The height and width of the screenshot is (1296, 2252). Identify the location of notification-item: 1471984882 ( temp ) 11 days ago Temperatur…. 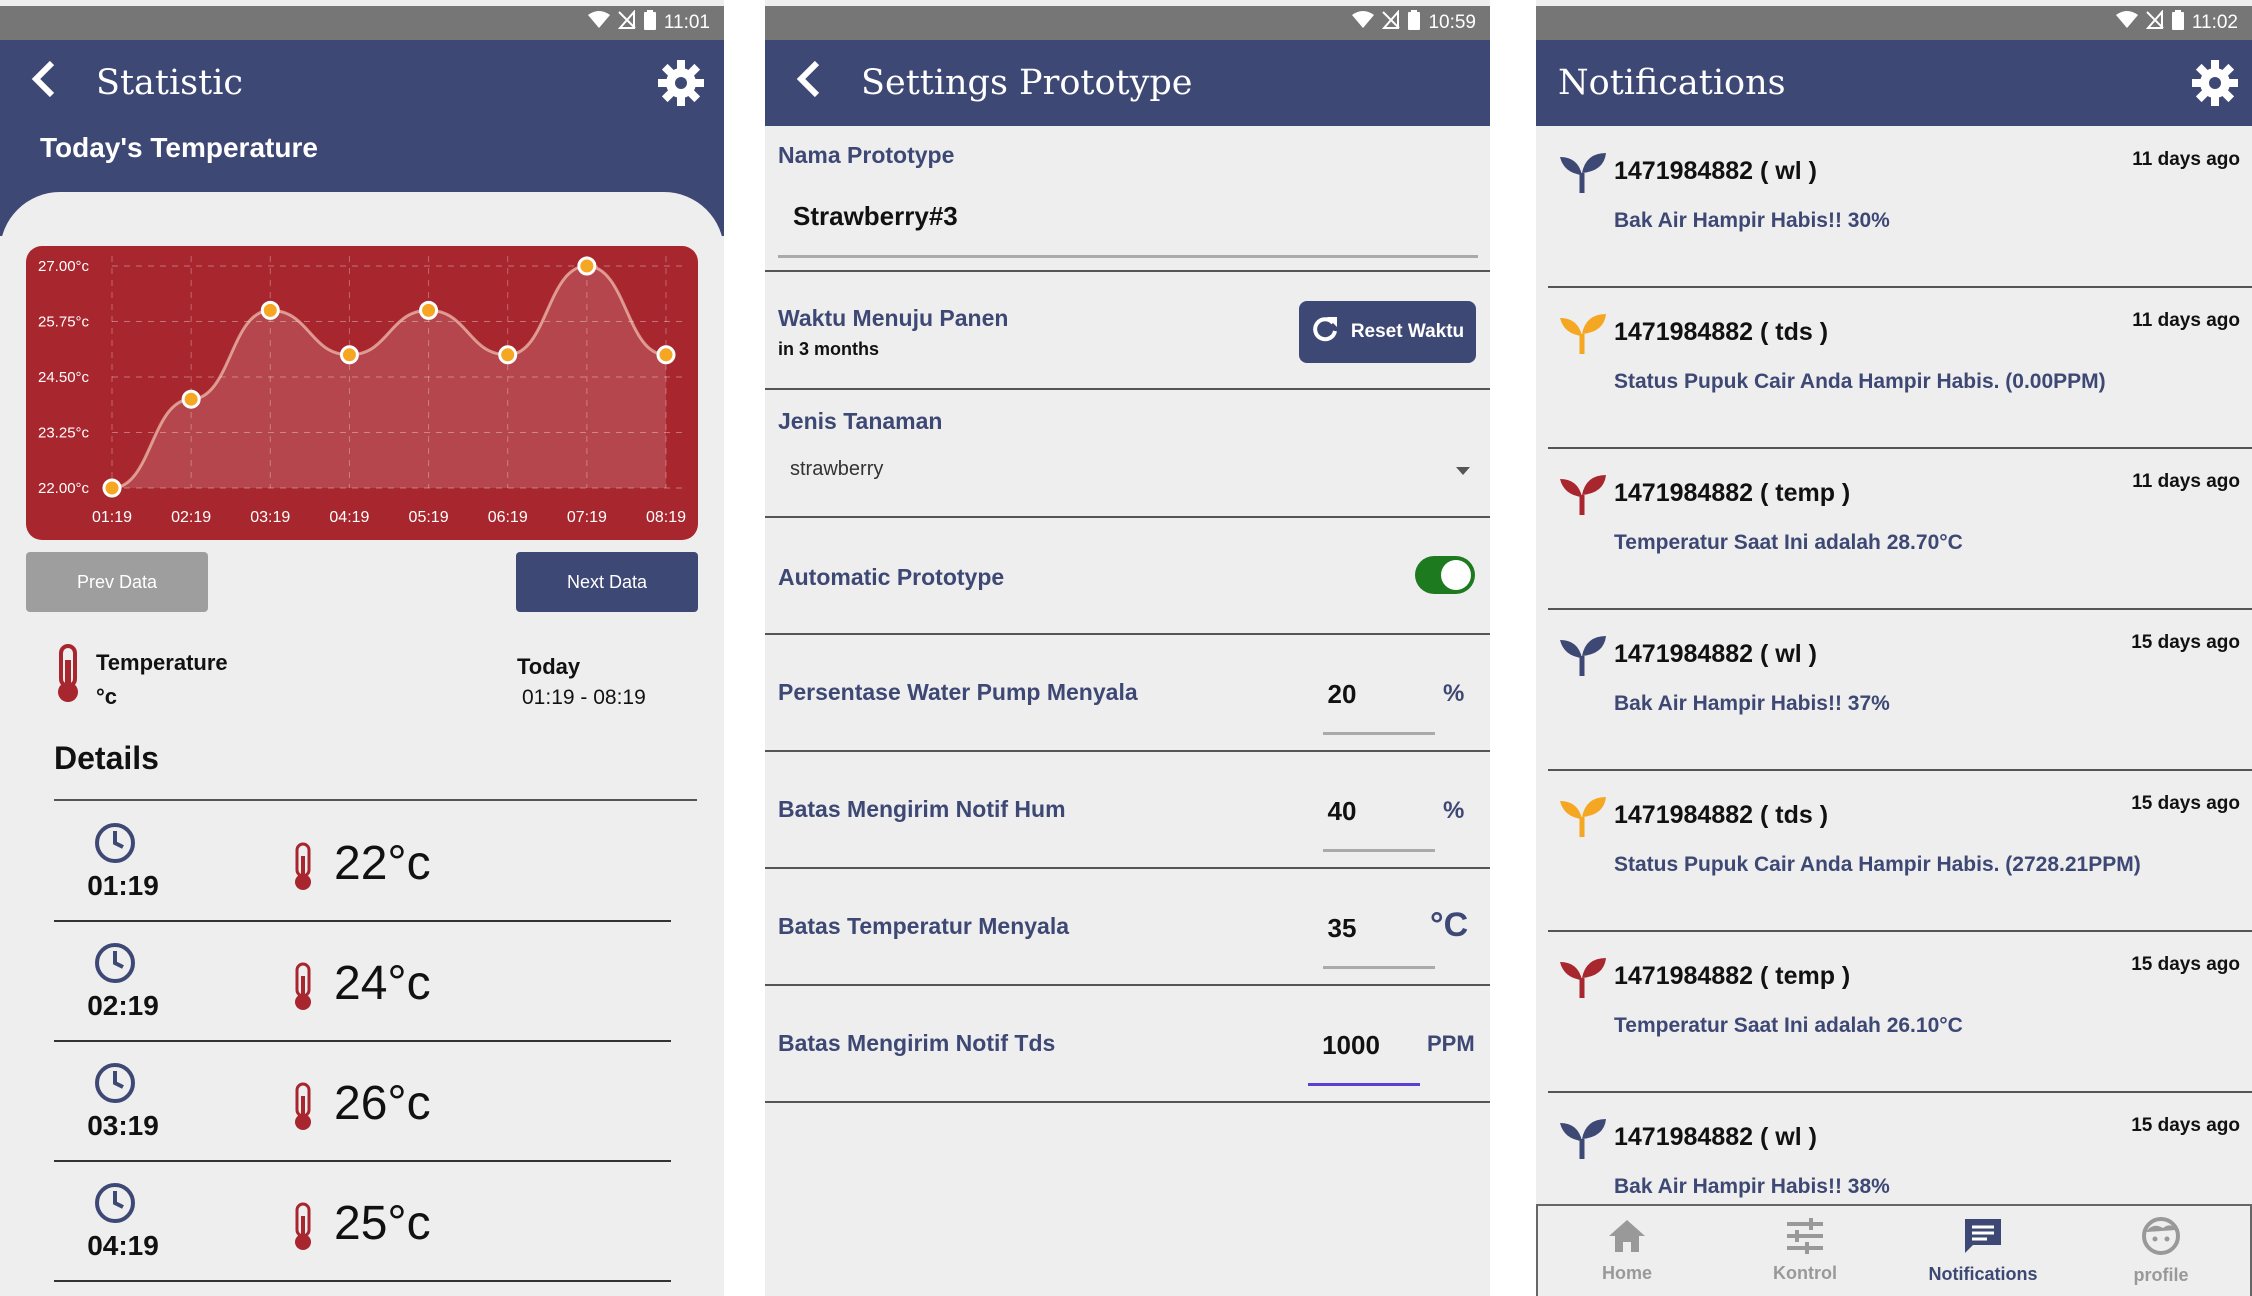
(1900, 529).